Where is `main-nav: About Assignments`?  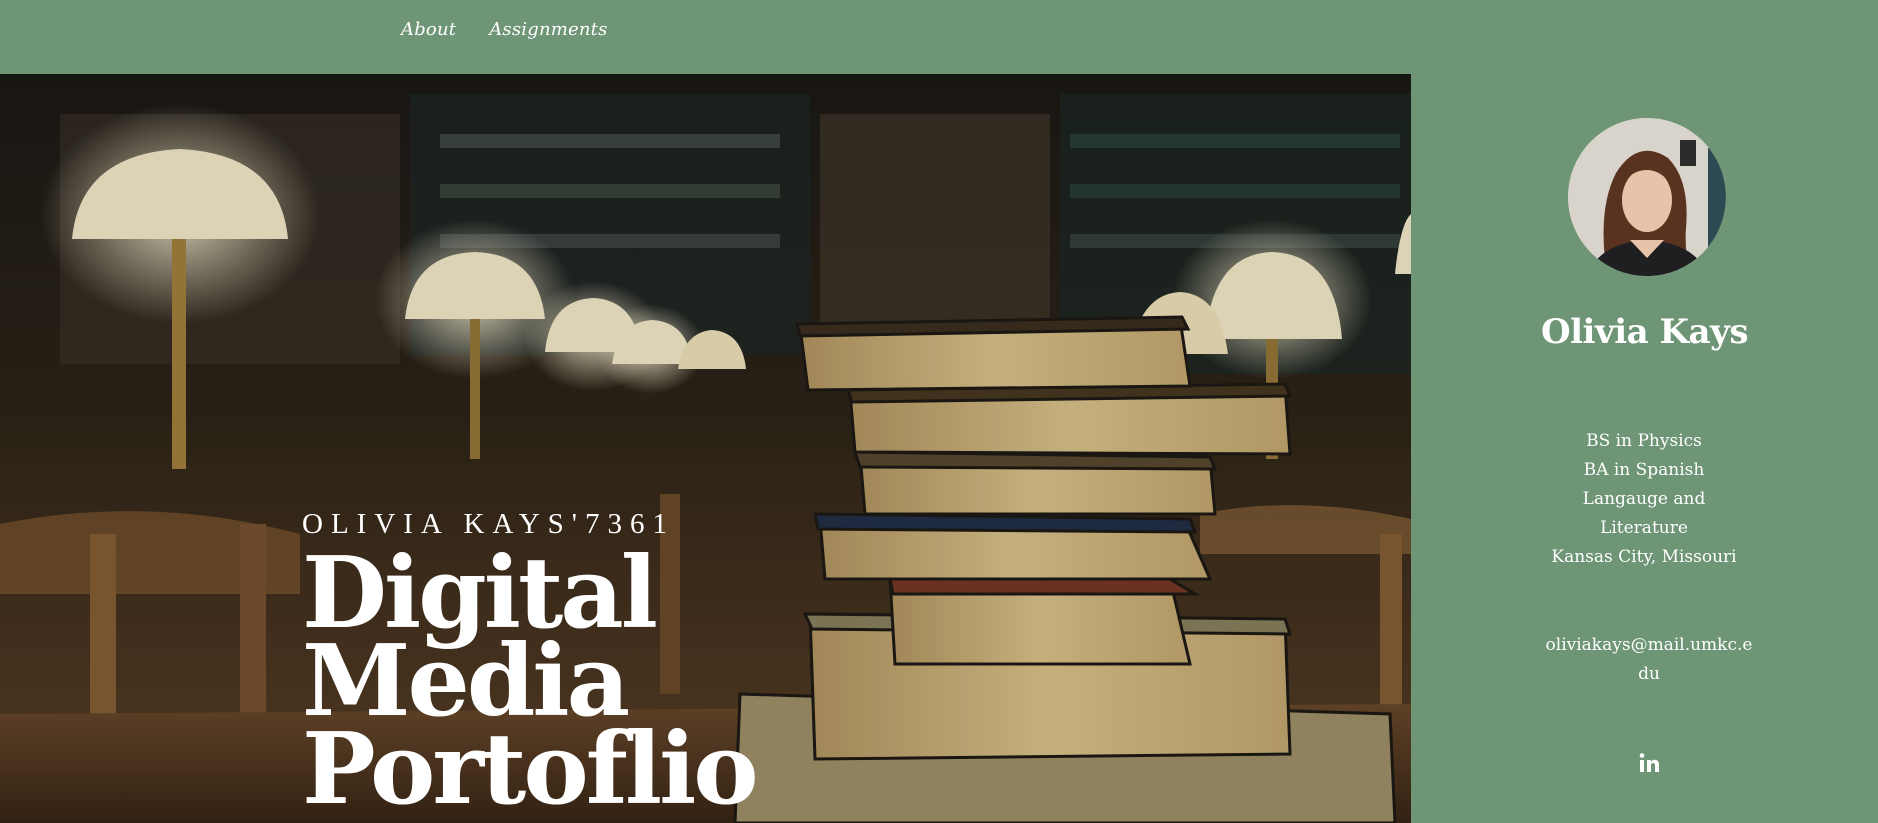 main-nav: About Assignments is located at coordinates (504, 29).